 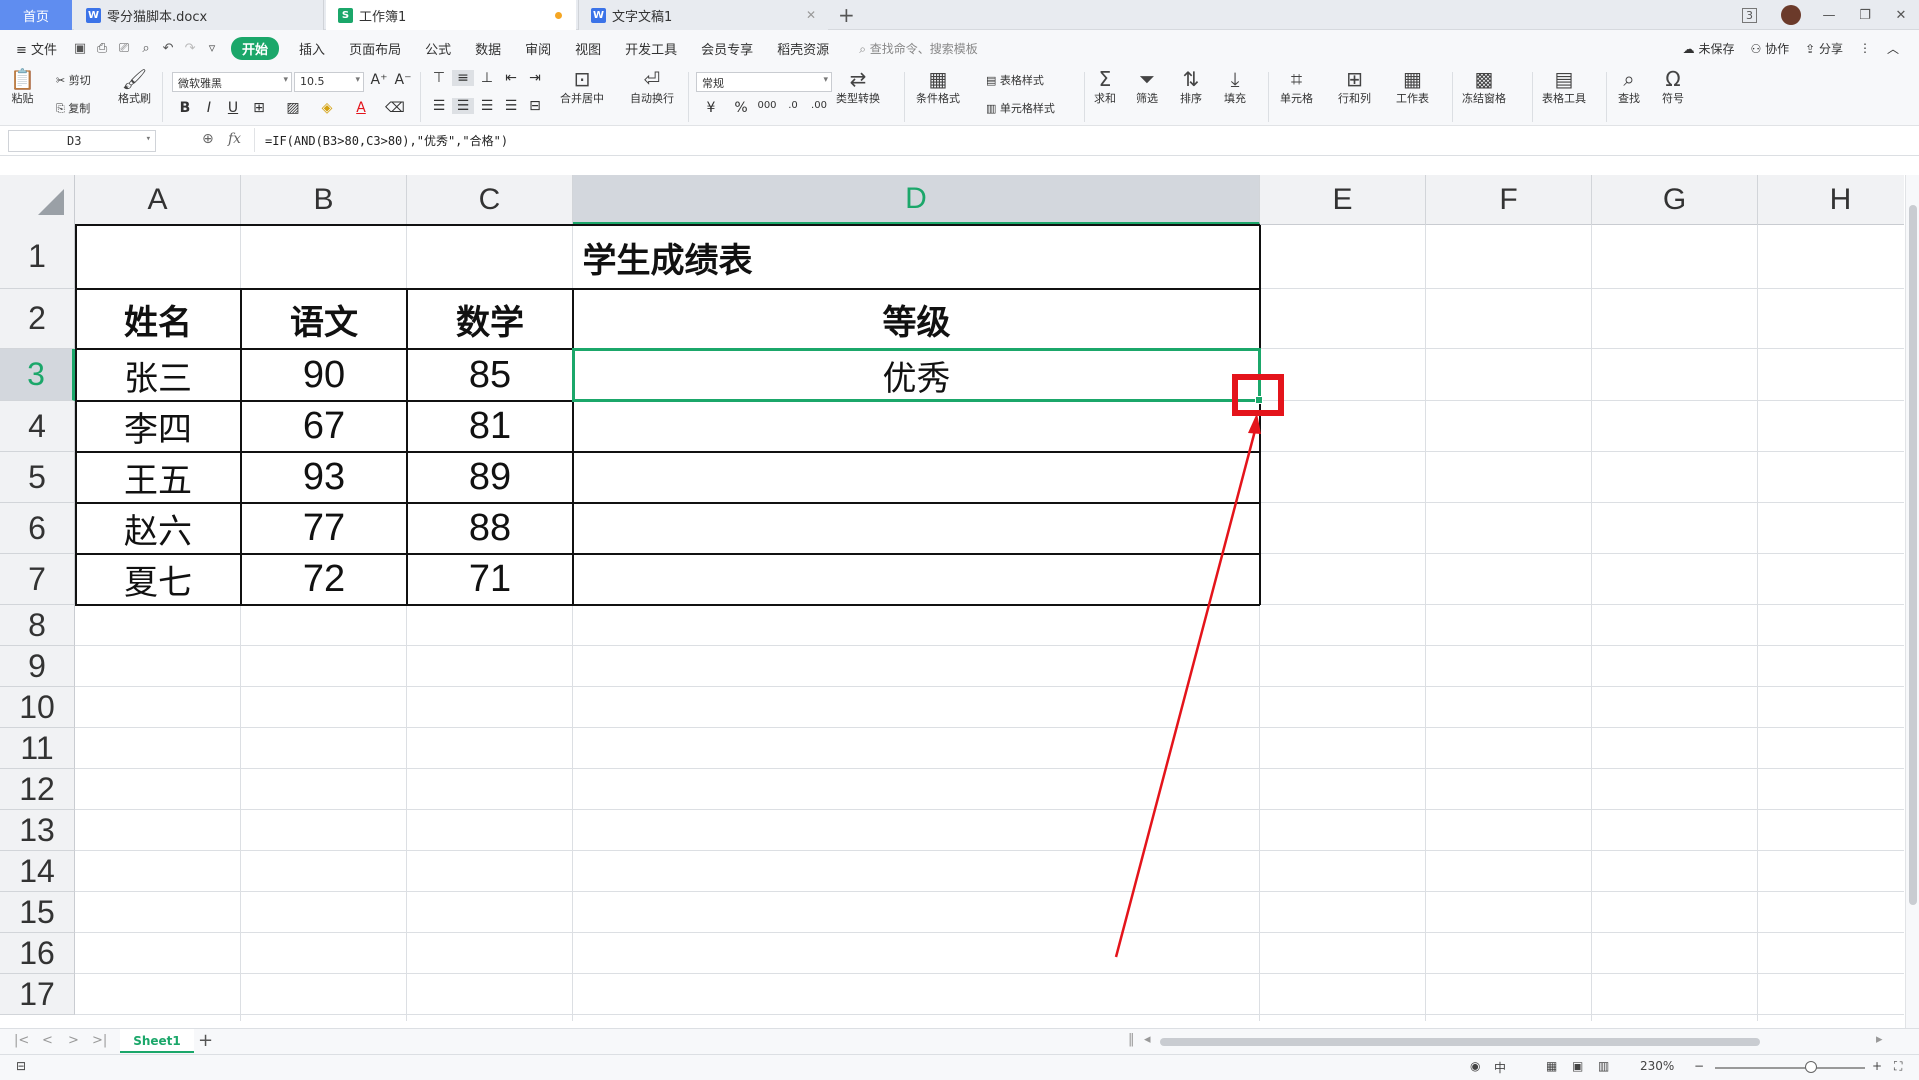 I want to click on underline-icon: U, so click(x=233, y=108).